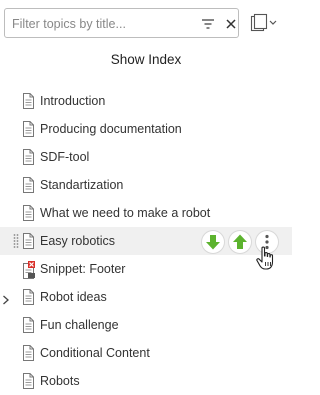 The image size is (320, 395). What do you see at coordinates (231, 24) in the screenshot?
I see `close-icon` at bounding box center [231, 24].